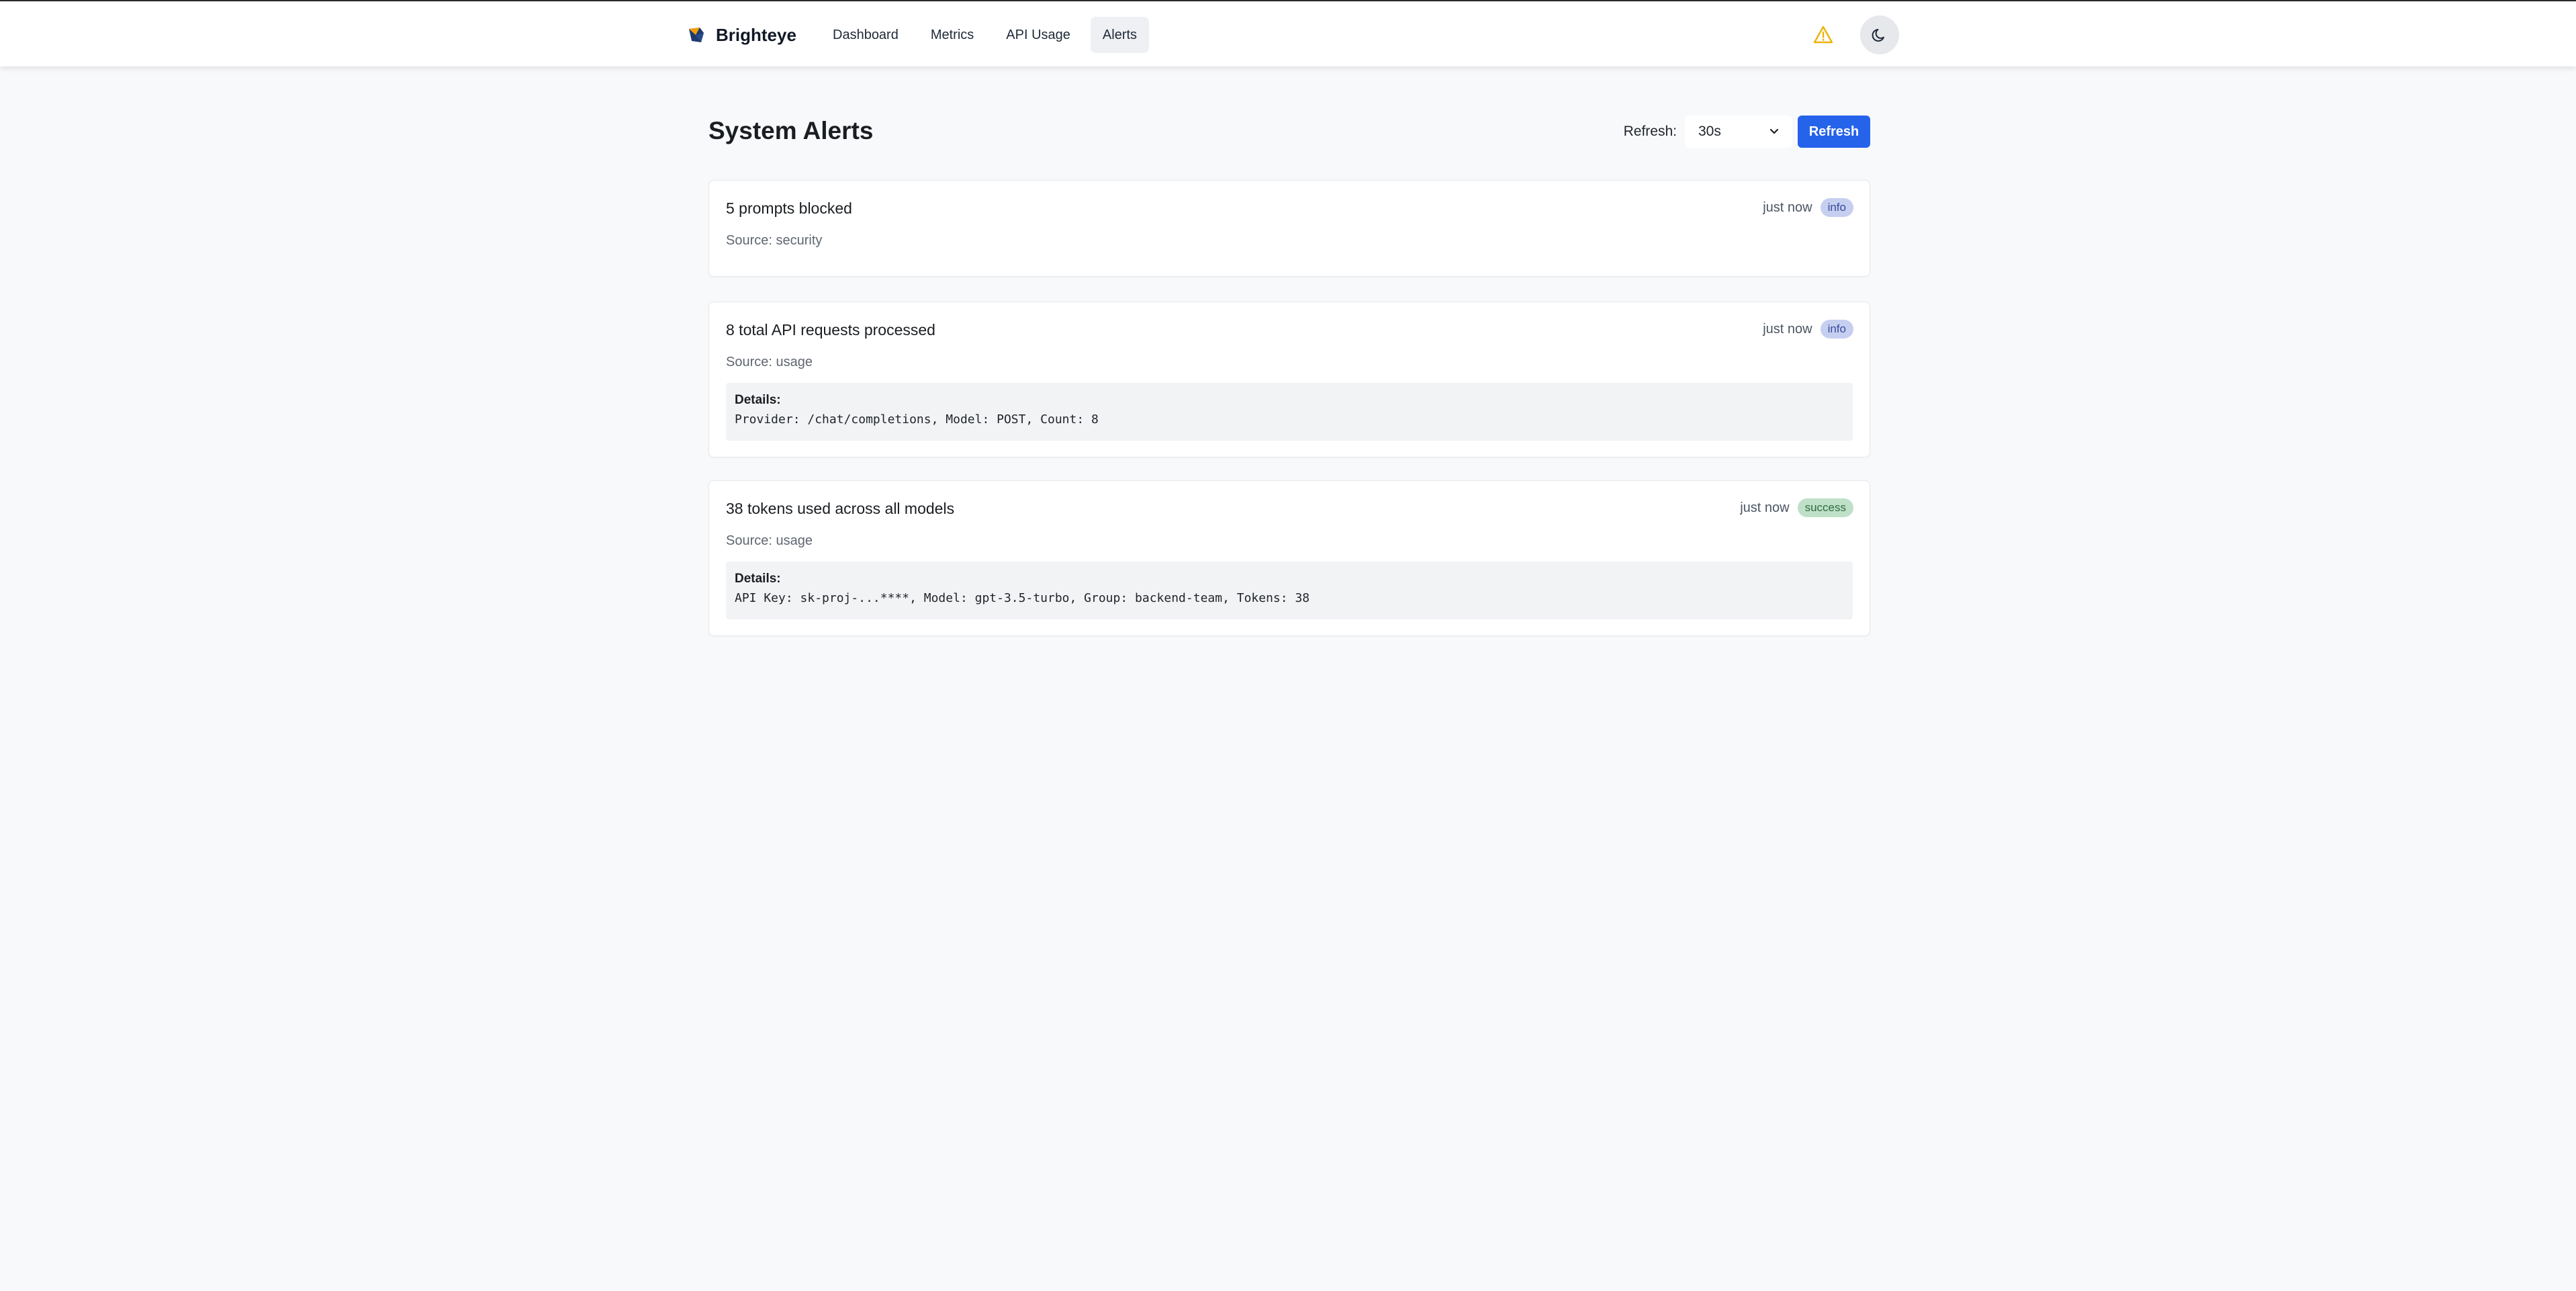 This screenshot has height=1291, width=2576. I want to click on nav-alerts: Alerts, so click(1120, 35).